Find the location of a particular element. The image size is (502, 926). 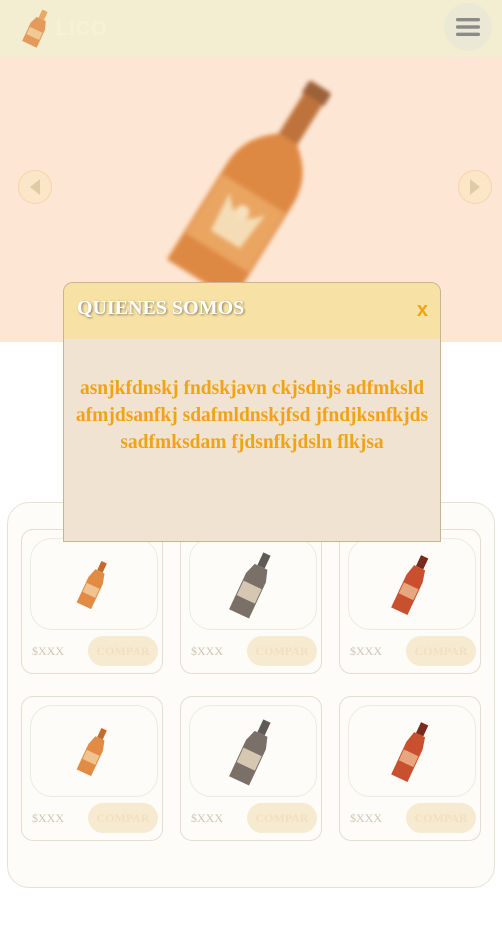

logo-text: LICO is located at coordinates (82, 29).